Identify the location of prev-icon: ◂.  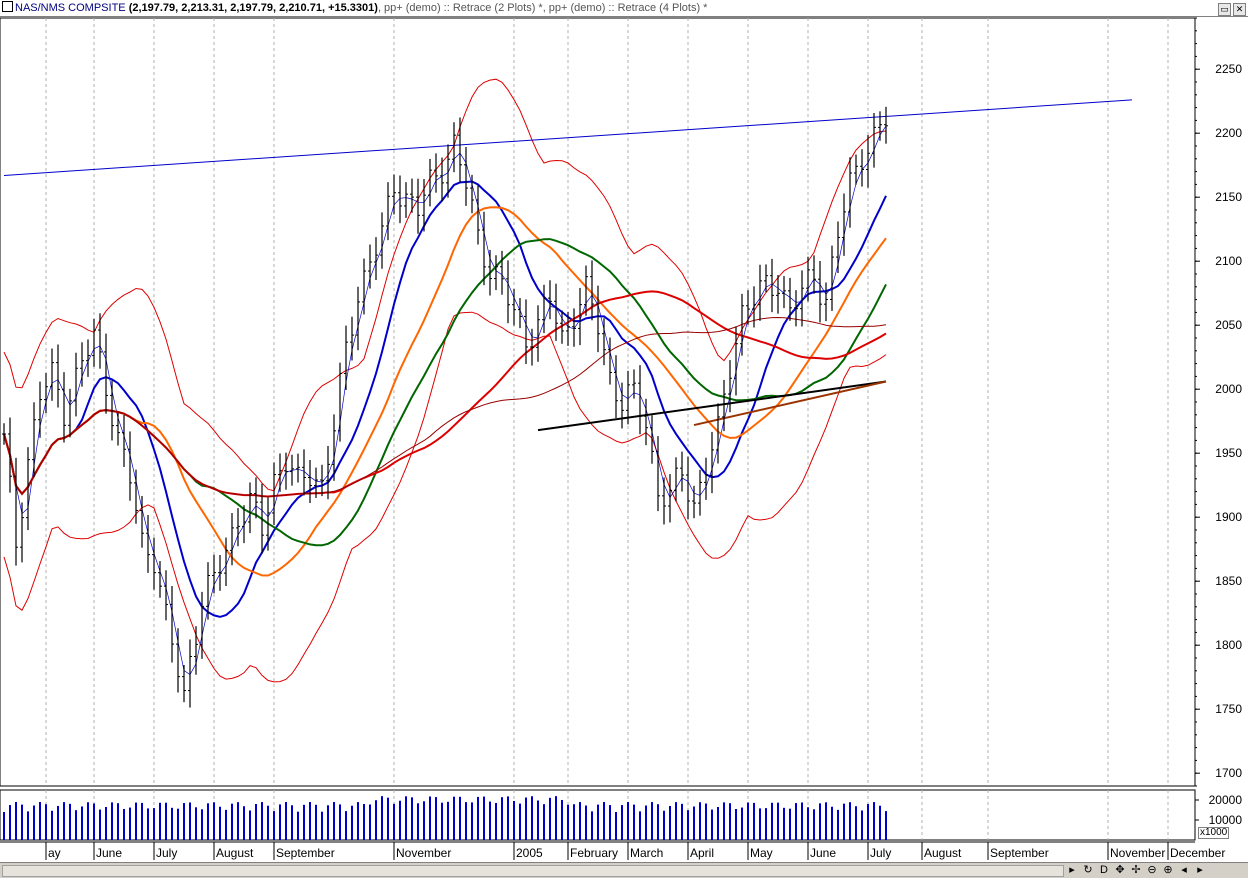
(1184, 870).